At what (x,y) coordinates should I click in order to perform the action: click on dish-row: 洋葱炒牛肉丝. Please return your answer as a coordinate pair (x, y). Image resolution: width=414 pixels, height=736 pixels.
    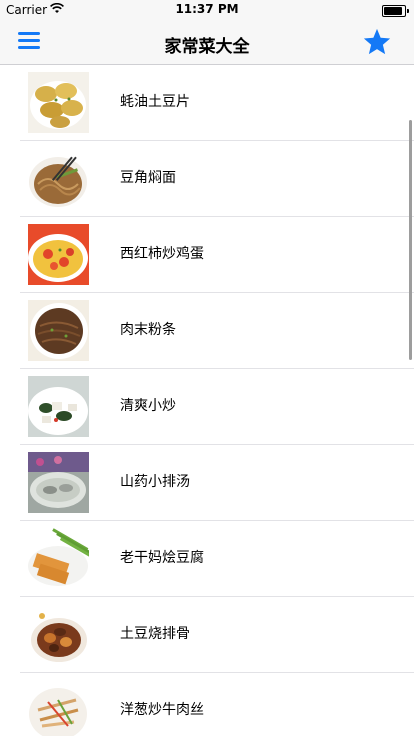
    Looking at the image, I should click on (217, 704).